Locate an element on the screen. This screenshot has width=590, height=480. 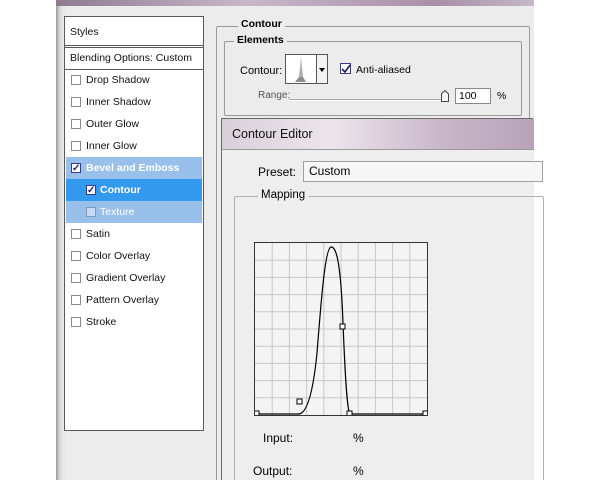
style-item-gradient-overlay: Gradient Overlay is located at coordinates (134, 278).